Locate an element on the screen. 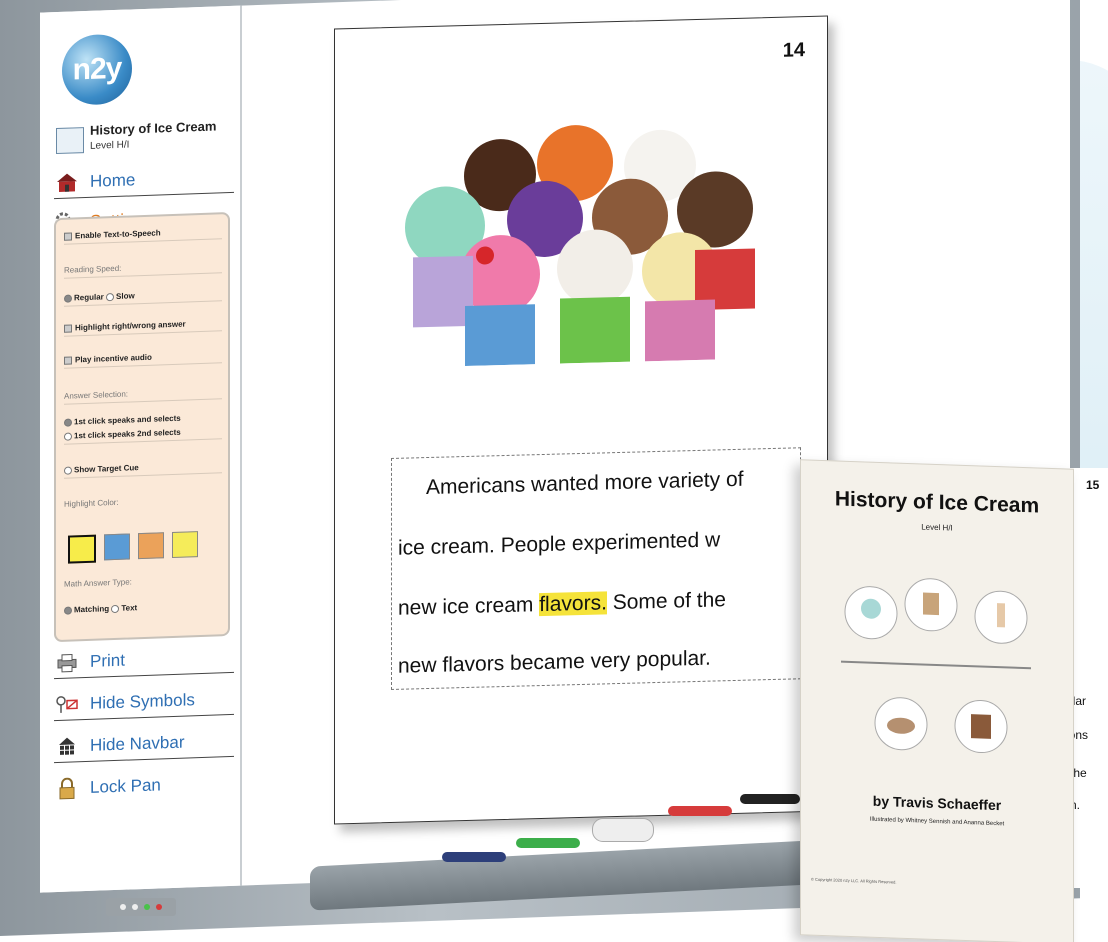 Image resolution: width=1108 pixels, height=942 pixels. eraser is located at coordinates (623, 830).